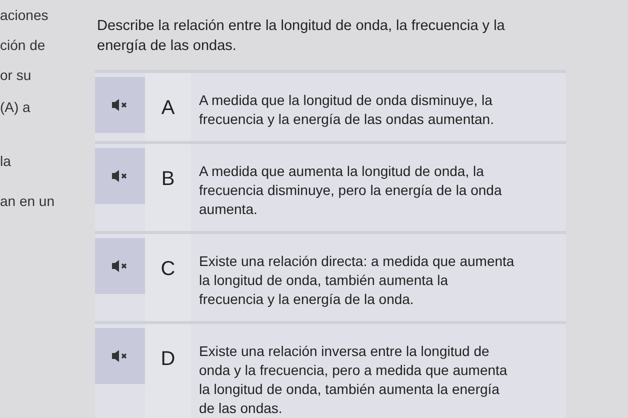 Image resolution: width=628 pixels, height=418 pixels. Describe the element at coordinates (25, 15) in the screenshot. I see `background-text: aciones` at that location.